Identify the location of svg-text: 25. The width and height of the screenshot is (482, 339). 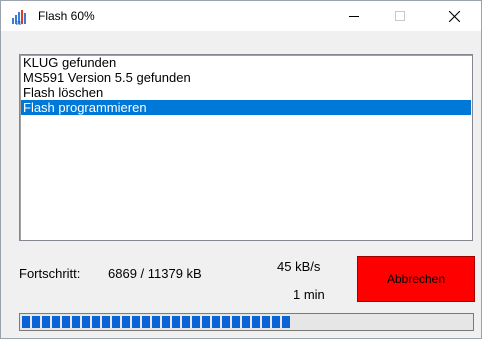
(19, 23).